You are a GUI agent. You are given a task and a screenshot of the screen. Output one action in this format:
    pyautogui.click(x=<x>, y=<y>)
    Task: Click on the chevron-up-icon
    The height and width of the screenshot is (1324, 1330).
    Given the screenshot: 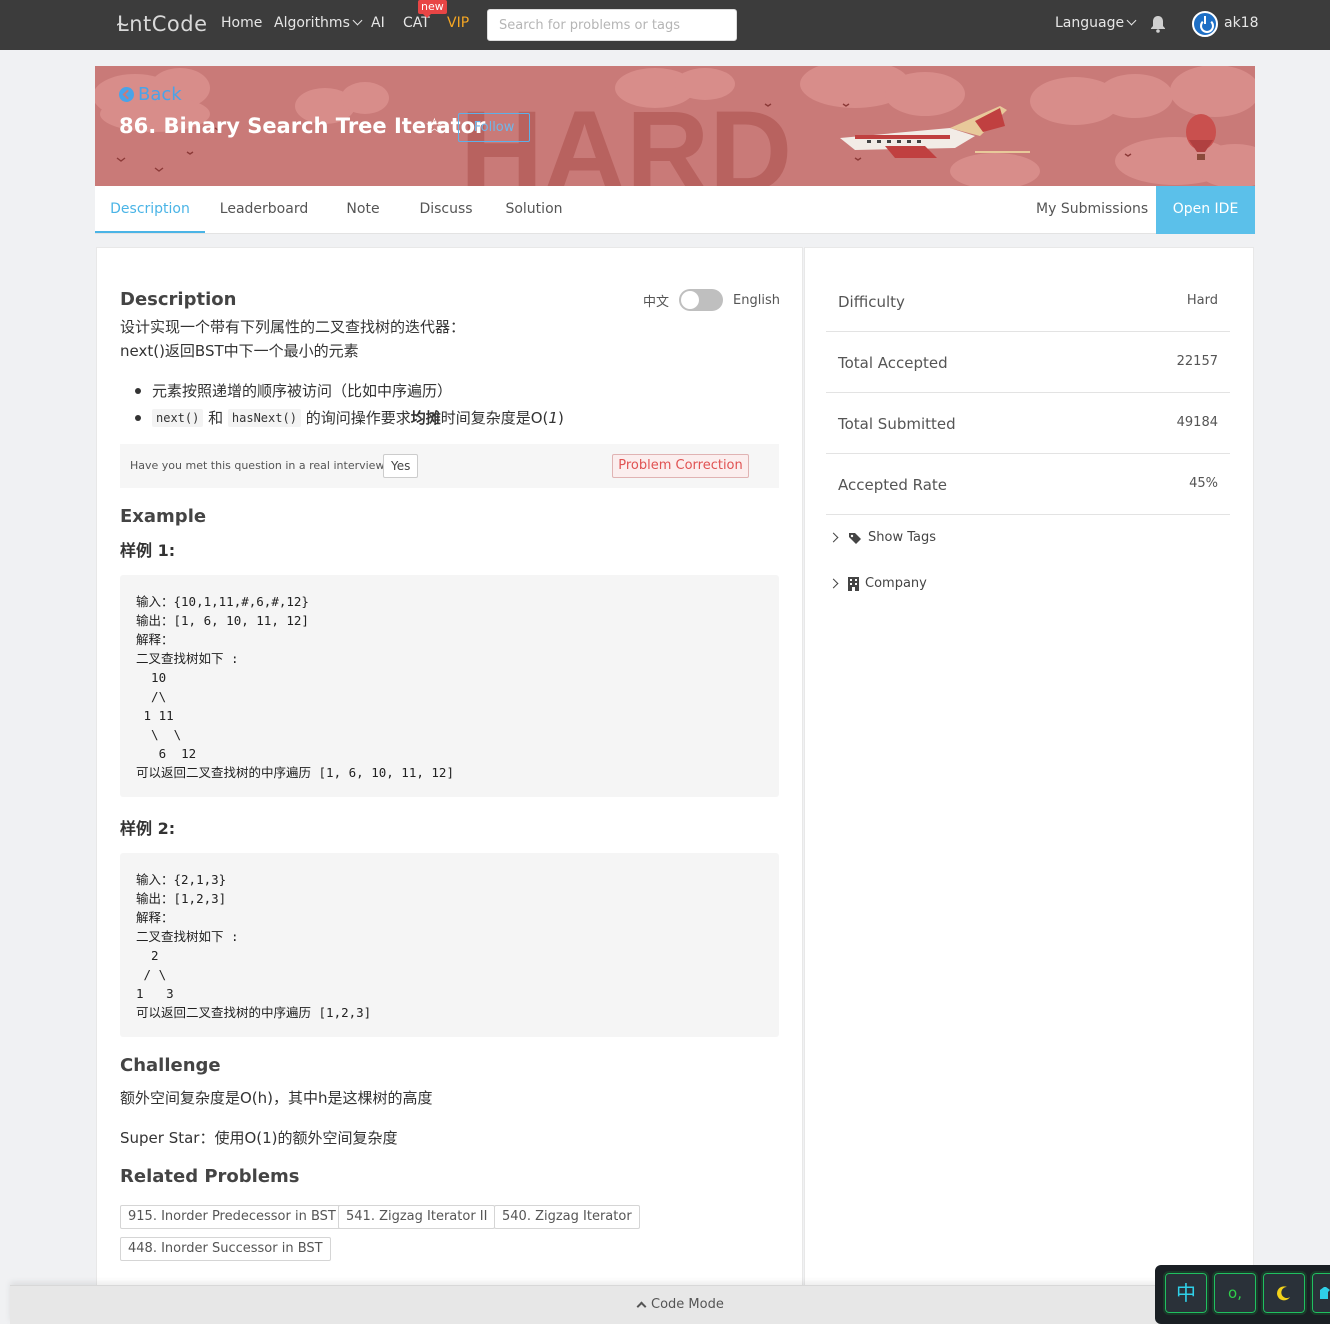 What is the action you would take?
    pyautogui.click(x=641, y=1306)
    